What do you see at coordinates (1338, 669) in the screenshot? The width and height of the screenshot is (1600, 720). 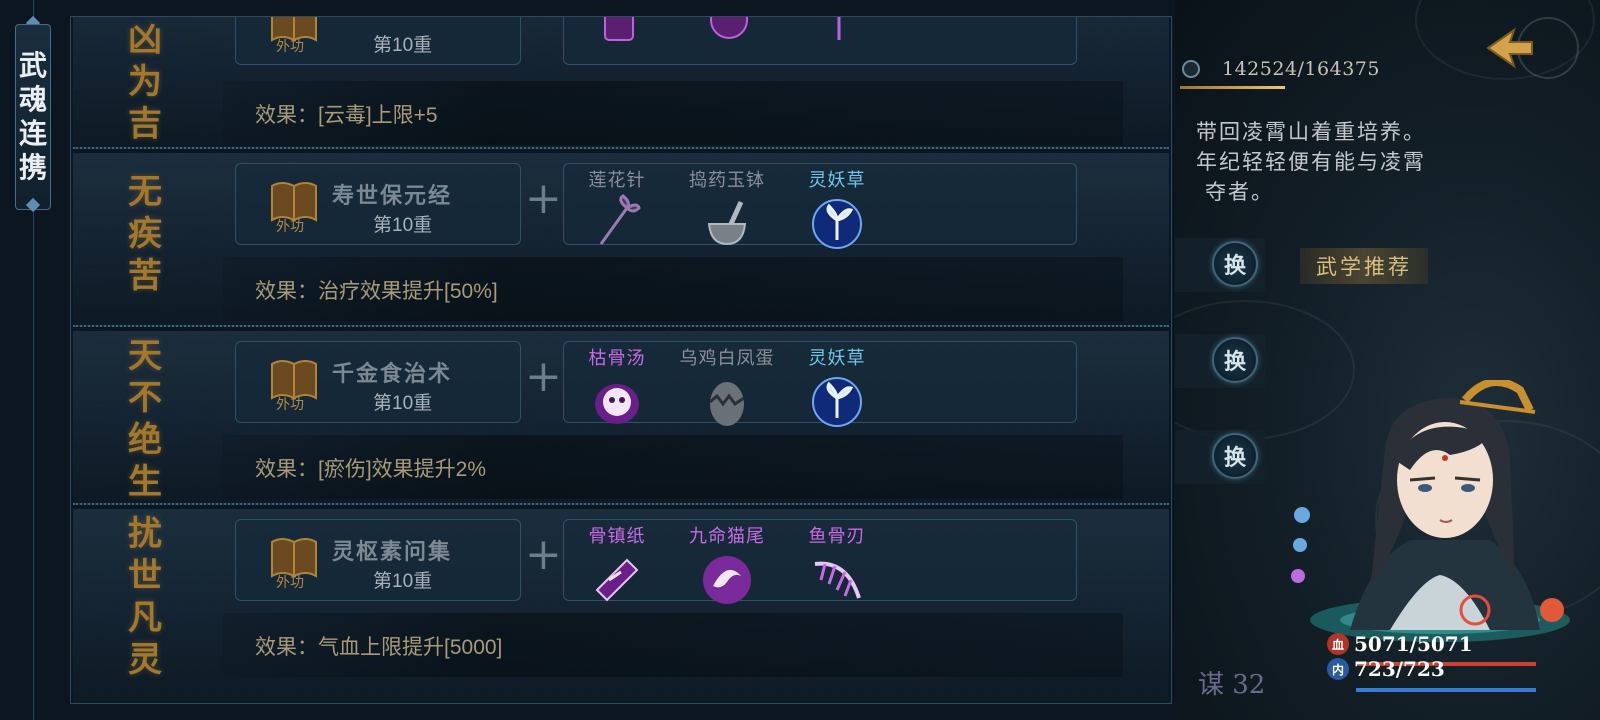 I see `mp-icon: 内` at bounding box center [1338, 669].